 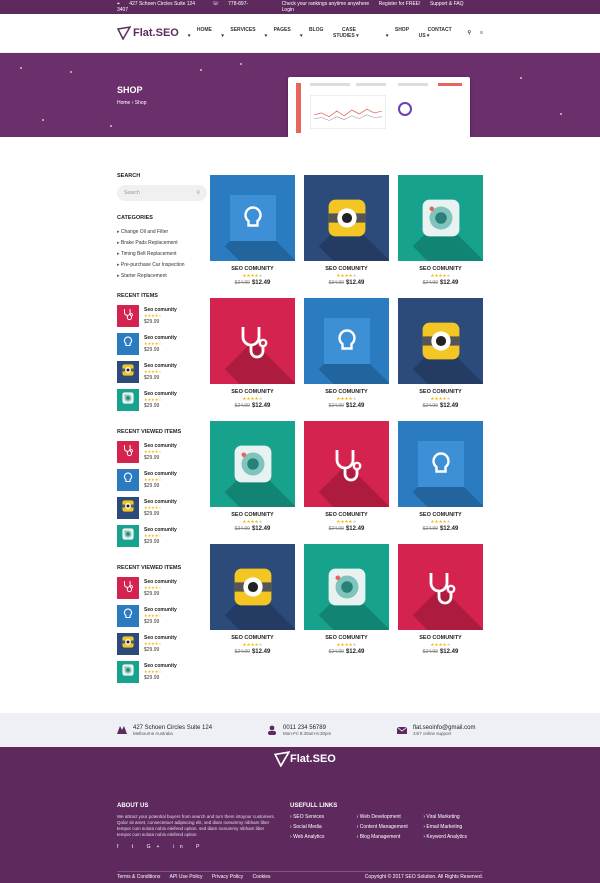 What do you see at coordinates (390, 839) in the screenshot?
I see `footer-link: Blog Management` at bounding box center [390, 839].